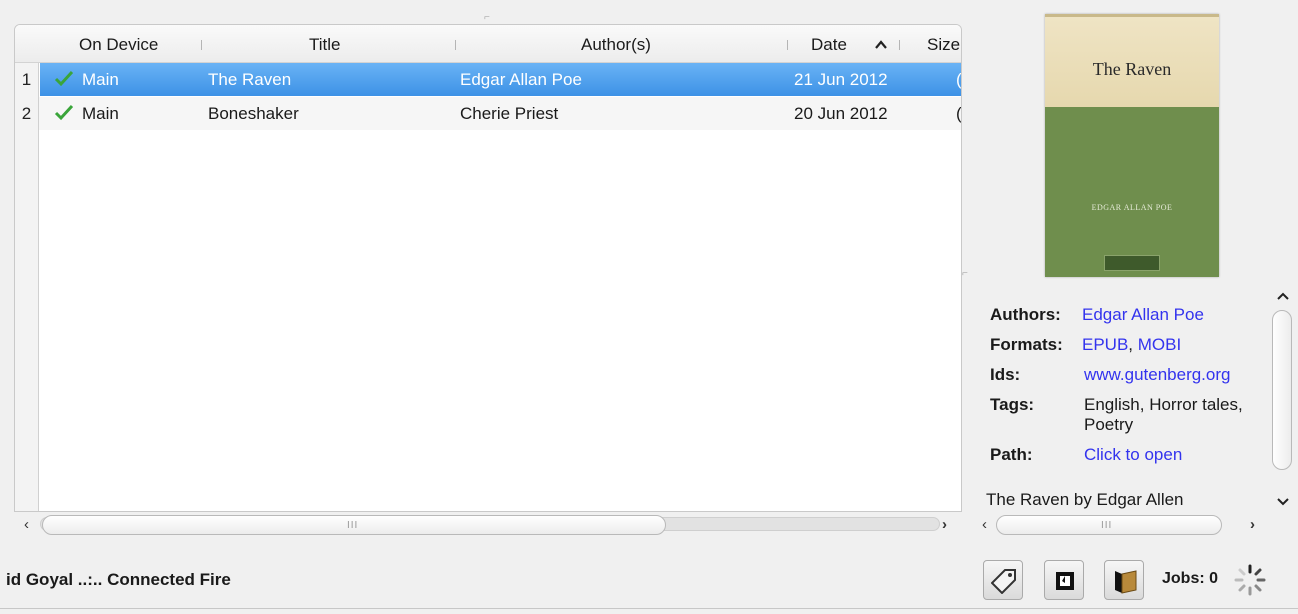 The image size is (1298, 614). Describe the element at coordinates (27, 79) in the screenshot. I see `row-number: 1` at that location.